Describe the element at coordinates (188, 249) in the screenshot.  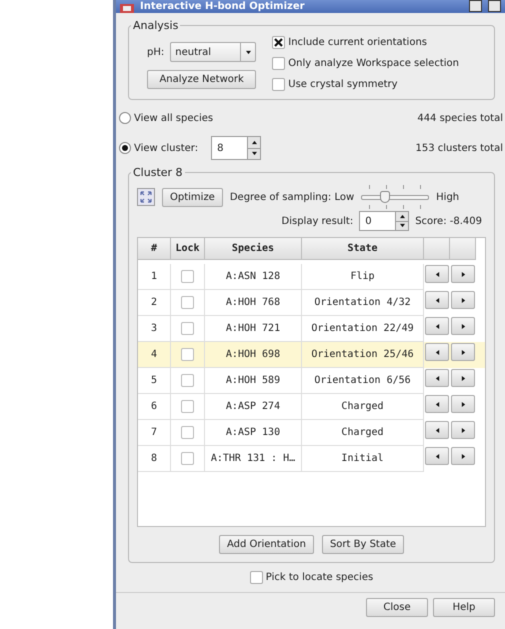
I see `column-header: Lock` at that location.